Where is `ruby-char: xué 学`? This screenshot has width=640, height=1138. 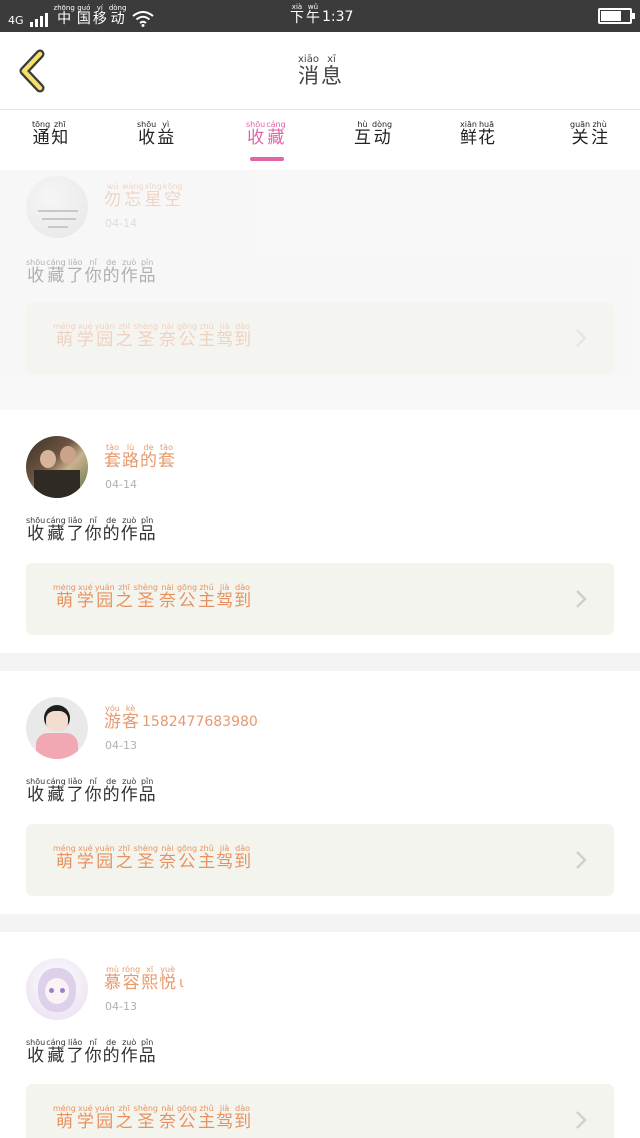 ruby-char: xué 学 is located at coordinates (85, 857).